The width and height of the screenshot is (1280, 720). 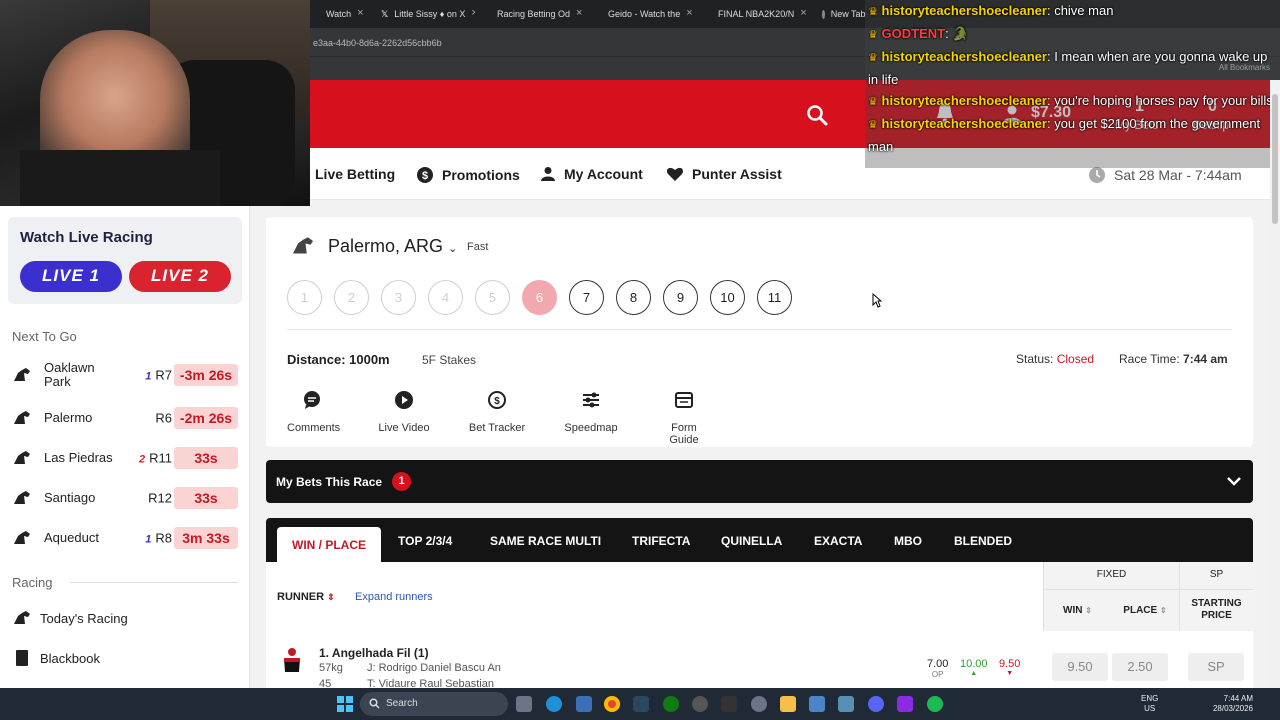 What do you see at coordinates (126, 538) in the screenshot?
I see `next-to-go-item: Aqueduct 1 R8 3m 33s` at bounding box center [126, 538].